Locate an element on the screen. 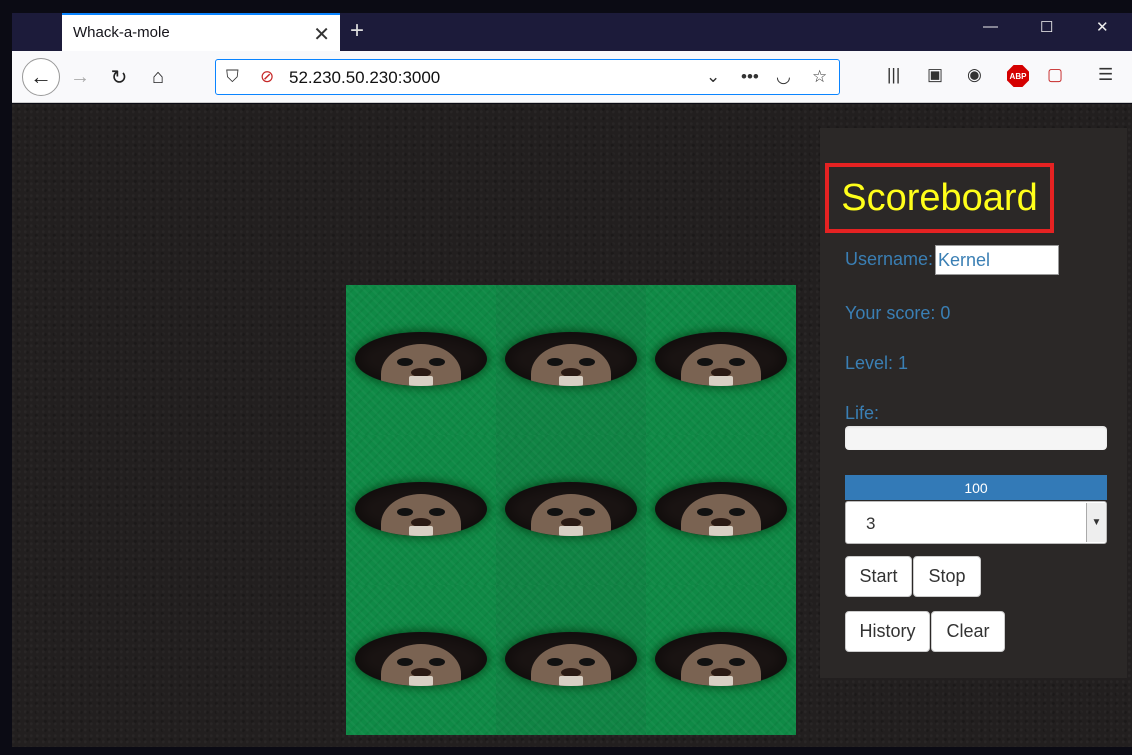 Image resolution: width=1132 pixels, height=755 pixels. username-label: Username: is located at coordinates (889, 259).